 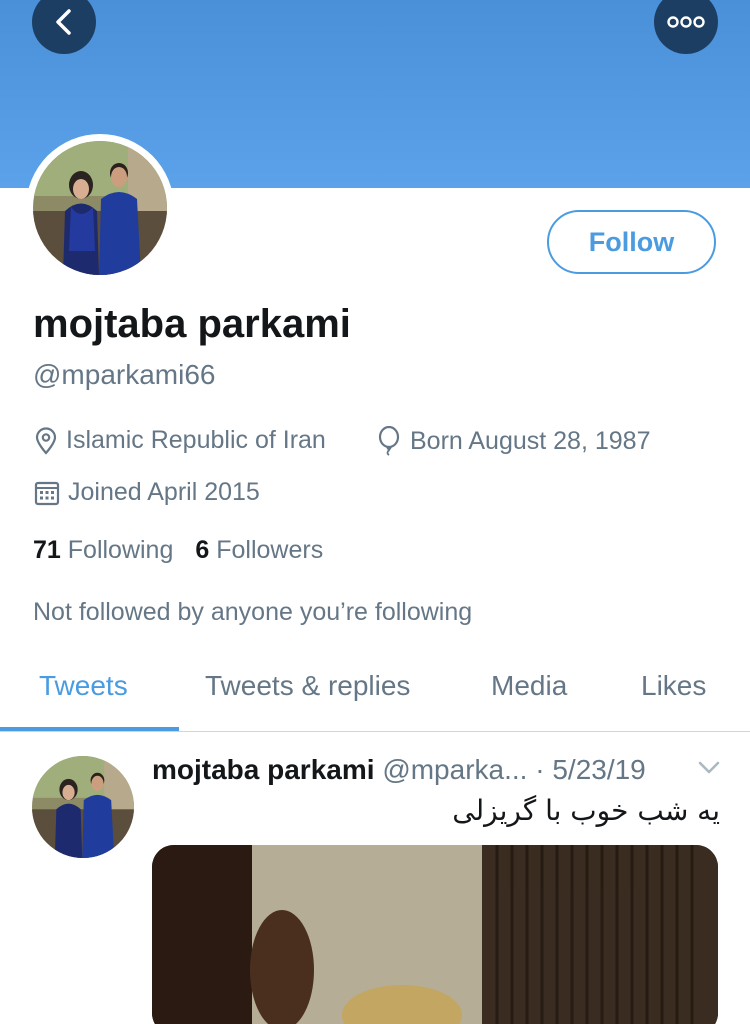 I want to click on calendar-icon, so click(x=47, y=493).